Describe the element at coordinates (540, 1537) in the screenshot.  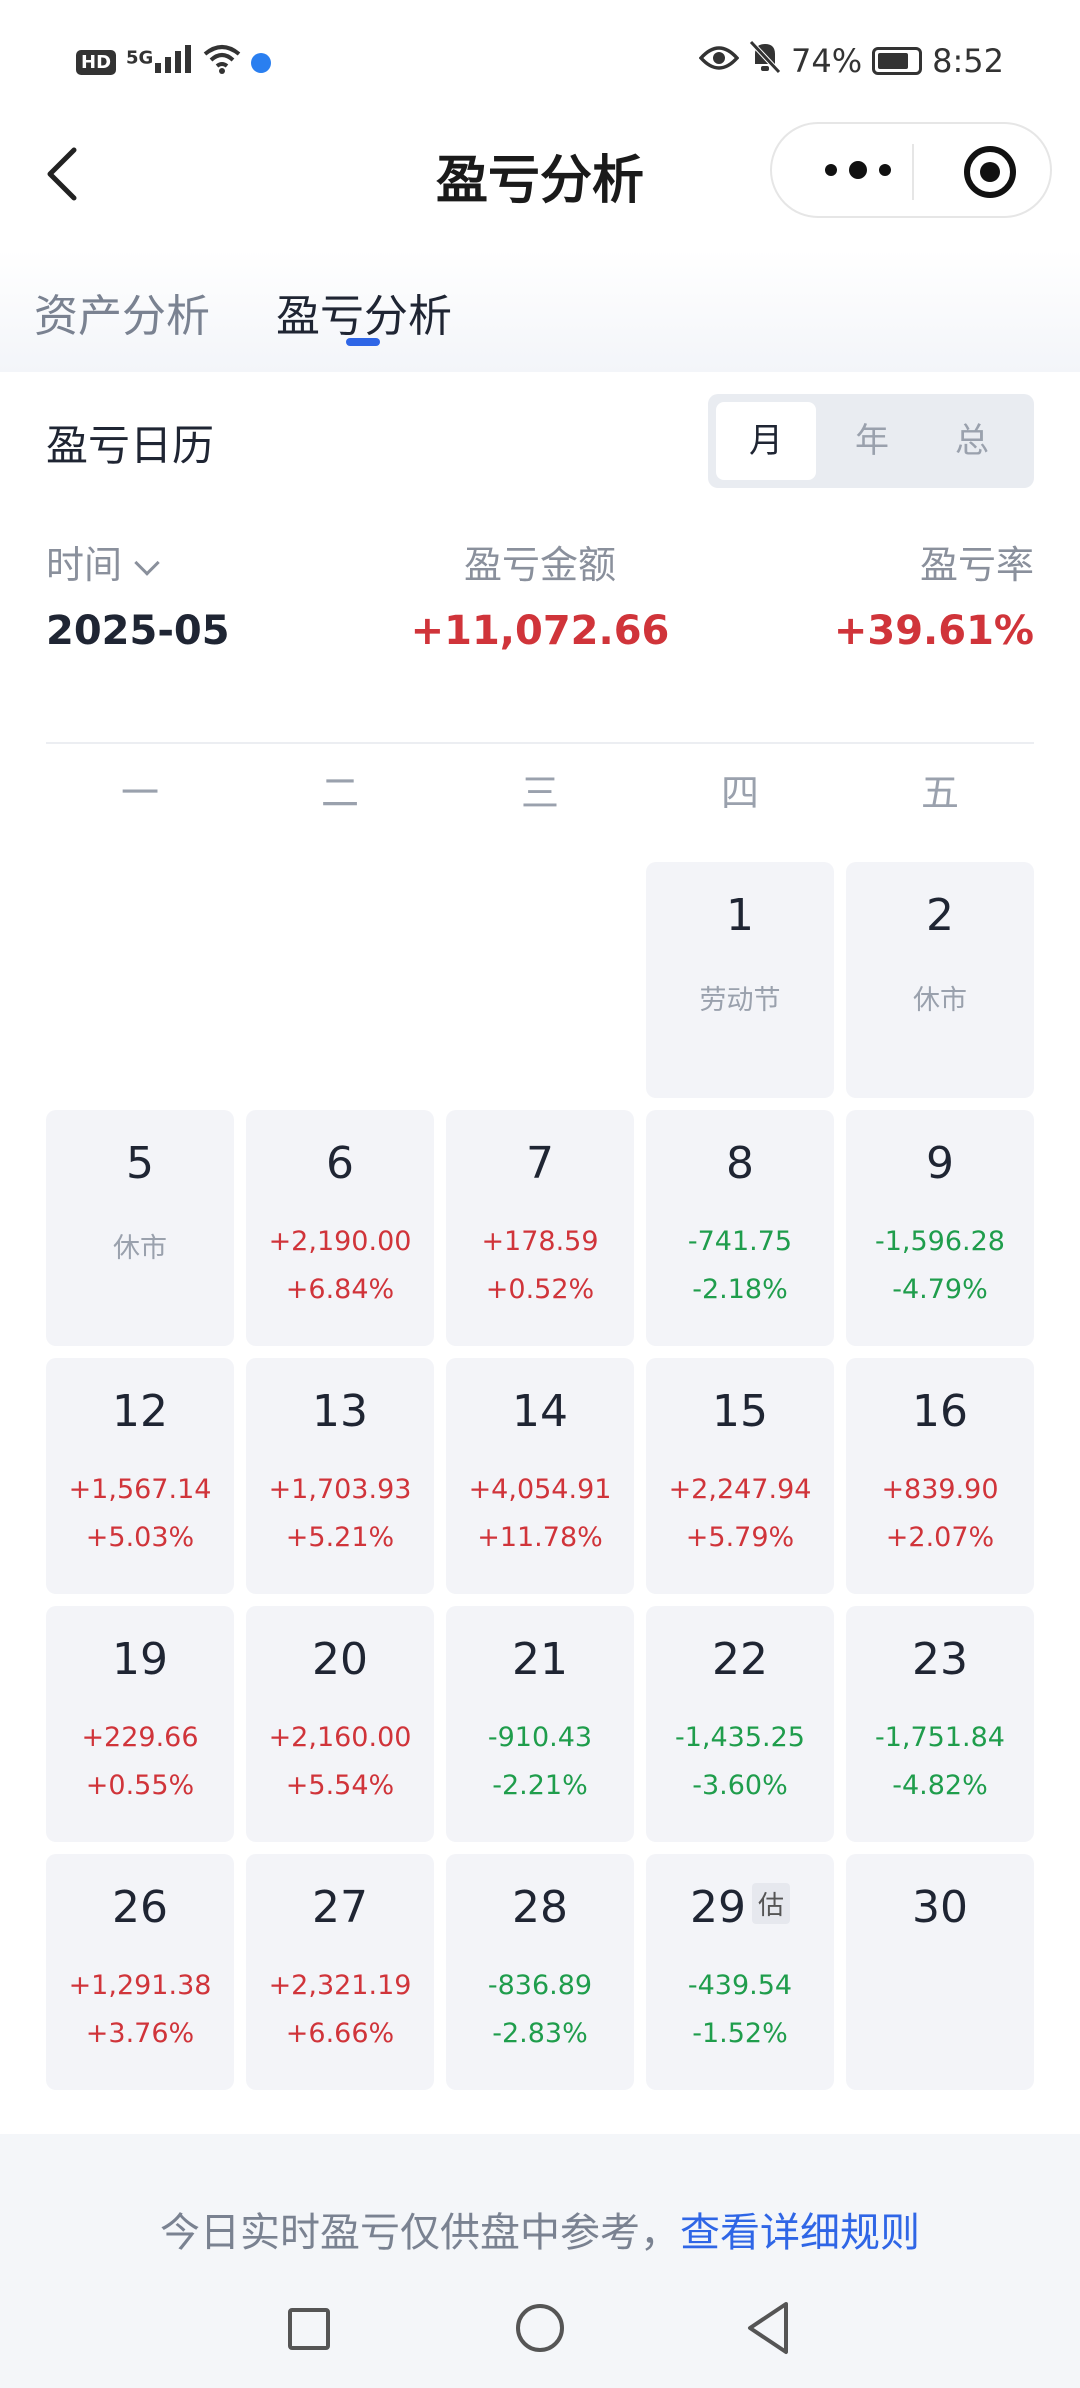
I see `day-pnl-rate: +11.78%` at that location.